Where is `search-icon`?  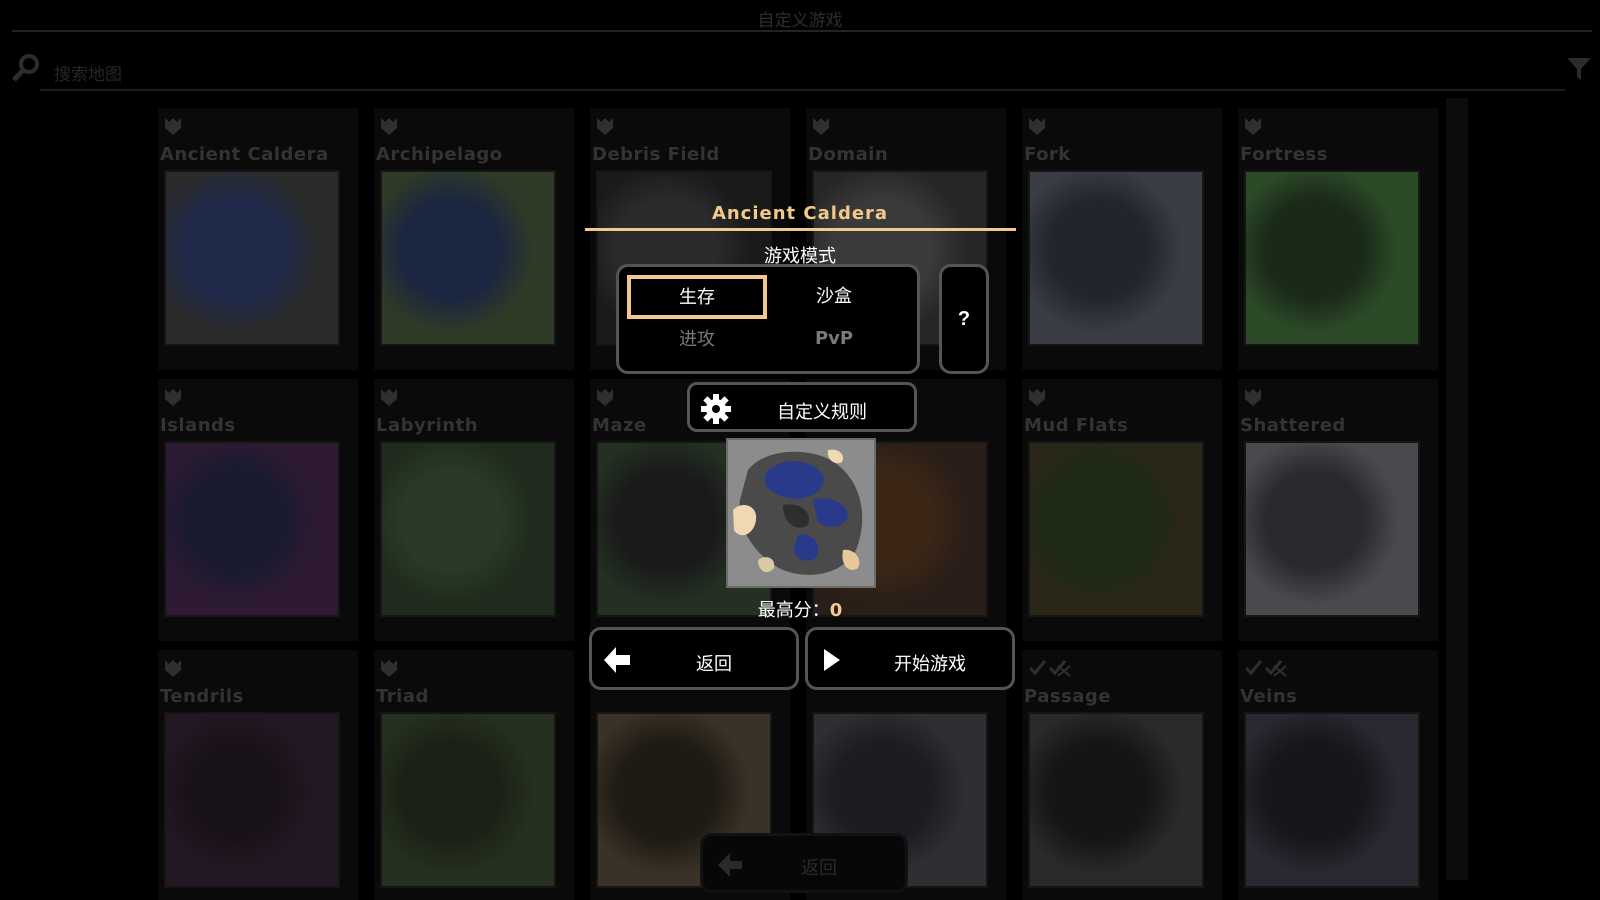
search-icon is located at coordinates (26, 68).